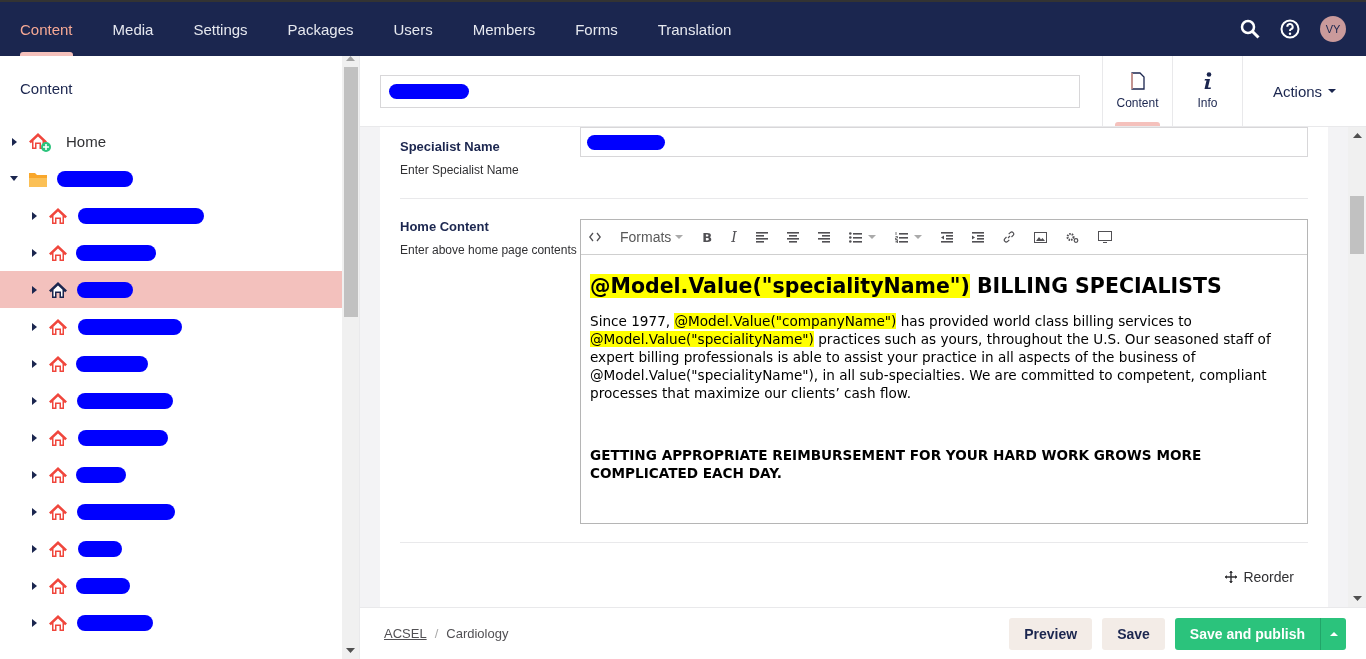  What do you see at coordinates (823, 237) in the screenshot?
I see `align-right-icon` at bounding box center [823, 237].